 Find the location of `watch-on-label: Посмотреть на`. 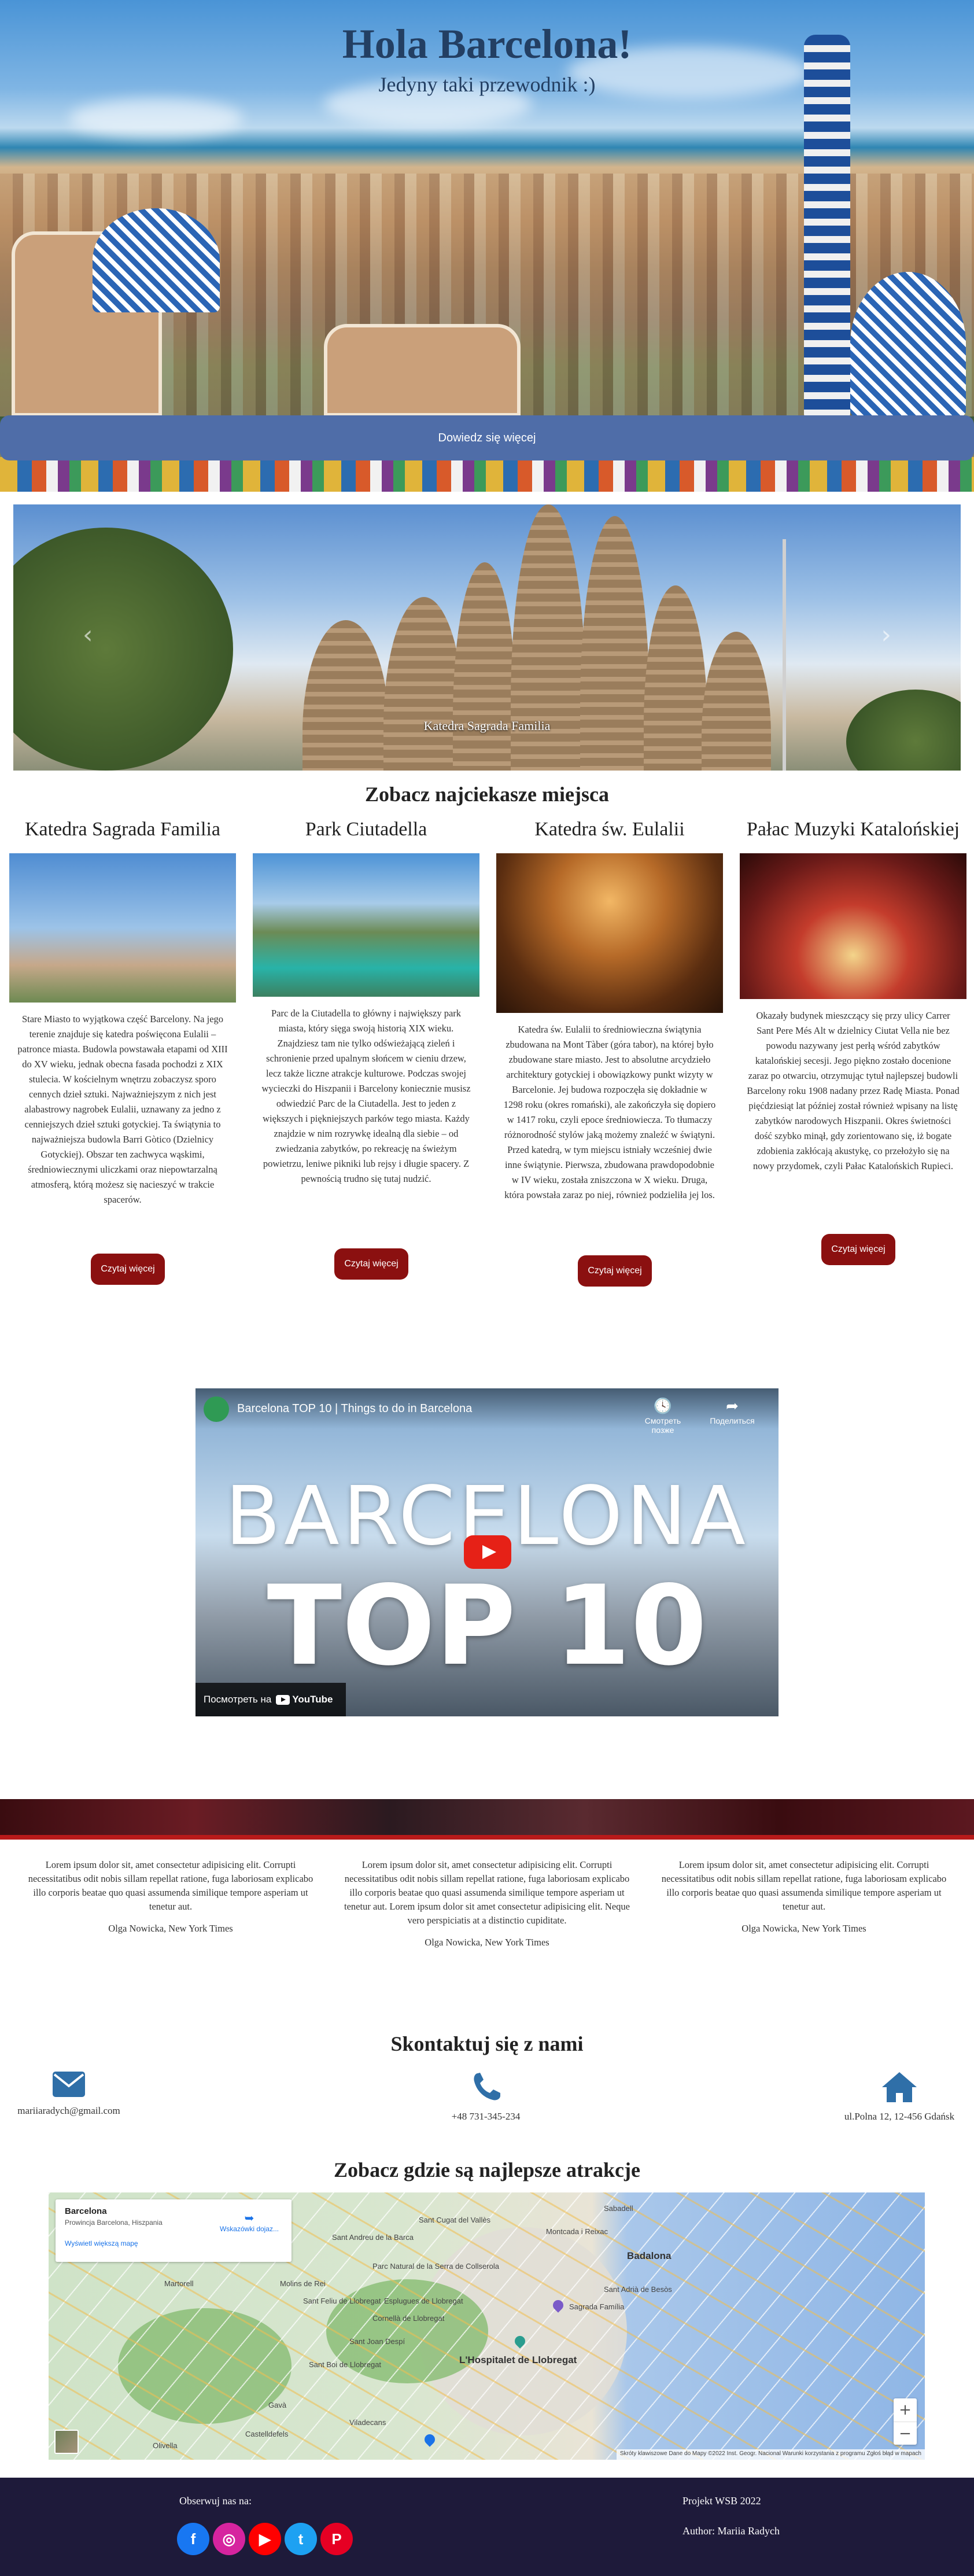

watch-on-label: Посмотреть на is located at coordinates (238, 1699).